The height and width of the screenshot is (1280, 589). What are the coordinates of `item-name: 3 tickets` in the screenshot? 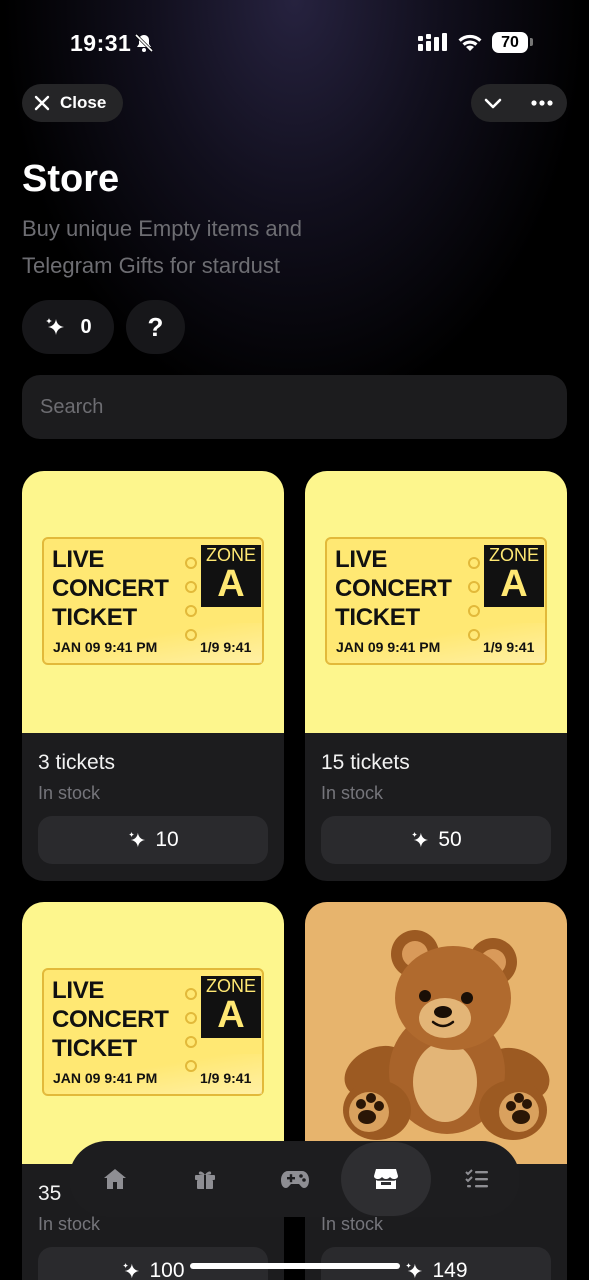 It's located at (77, 762).